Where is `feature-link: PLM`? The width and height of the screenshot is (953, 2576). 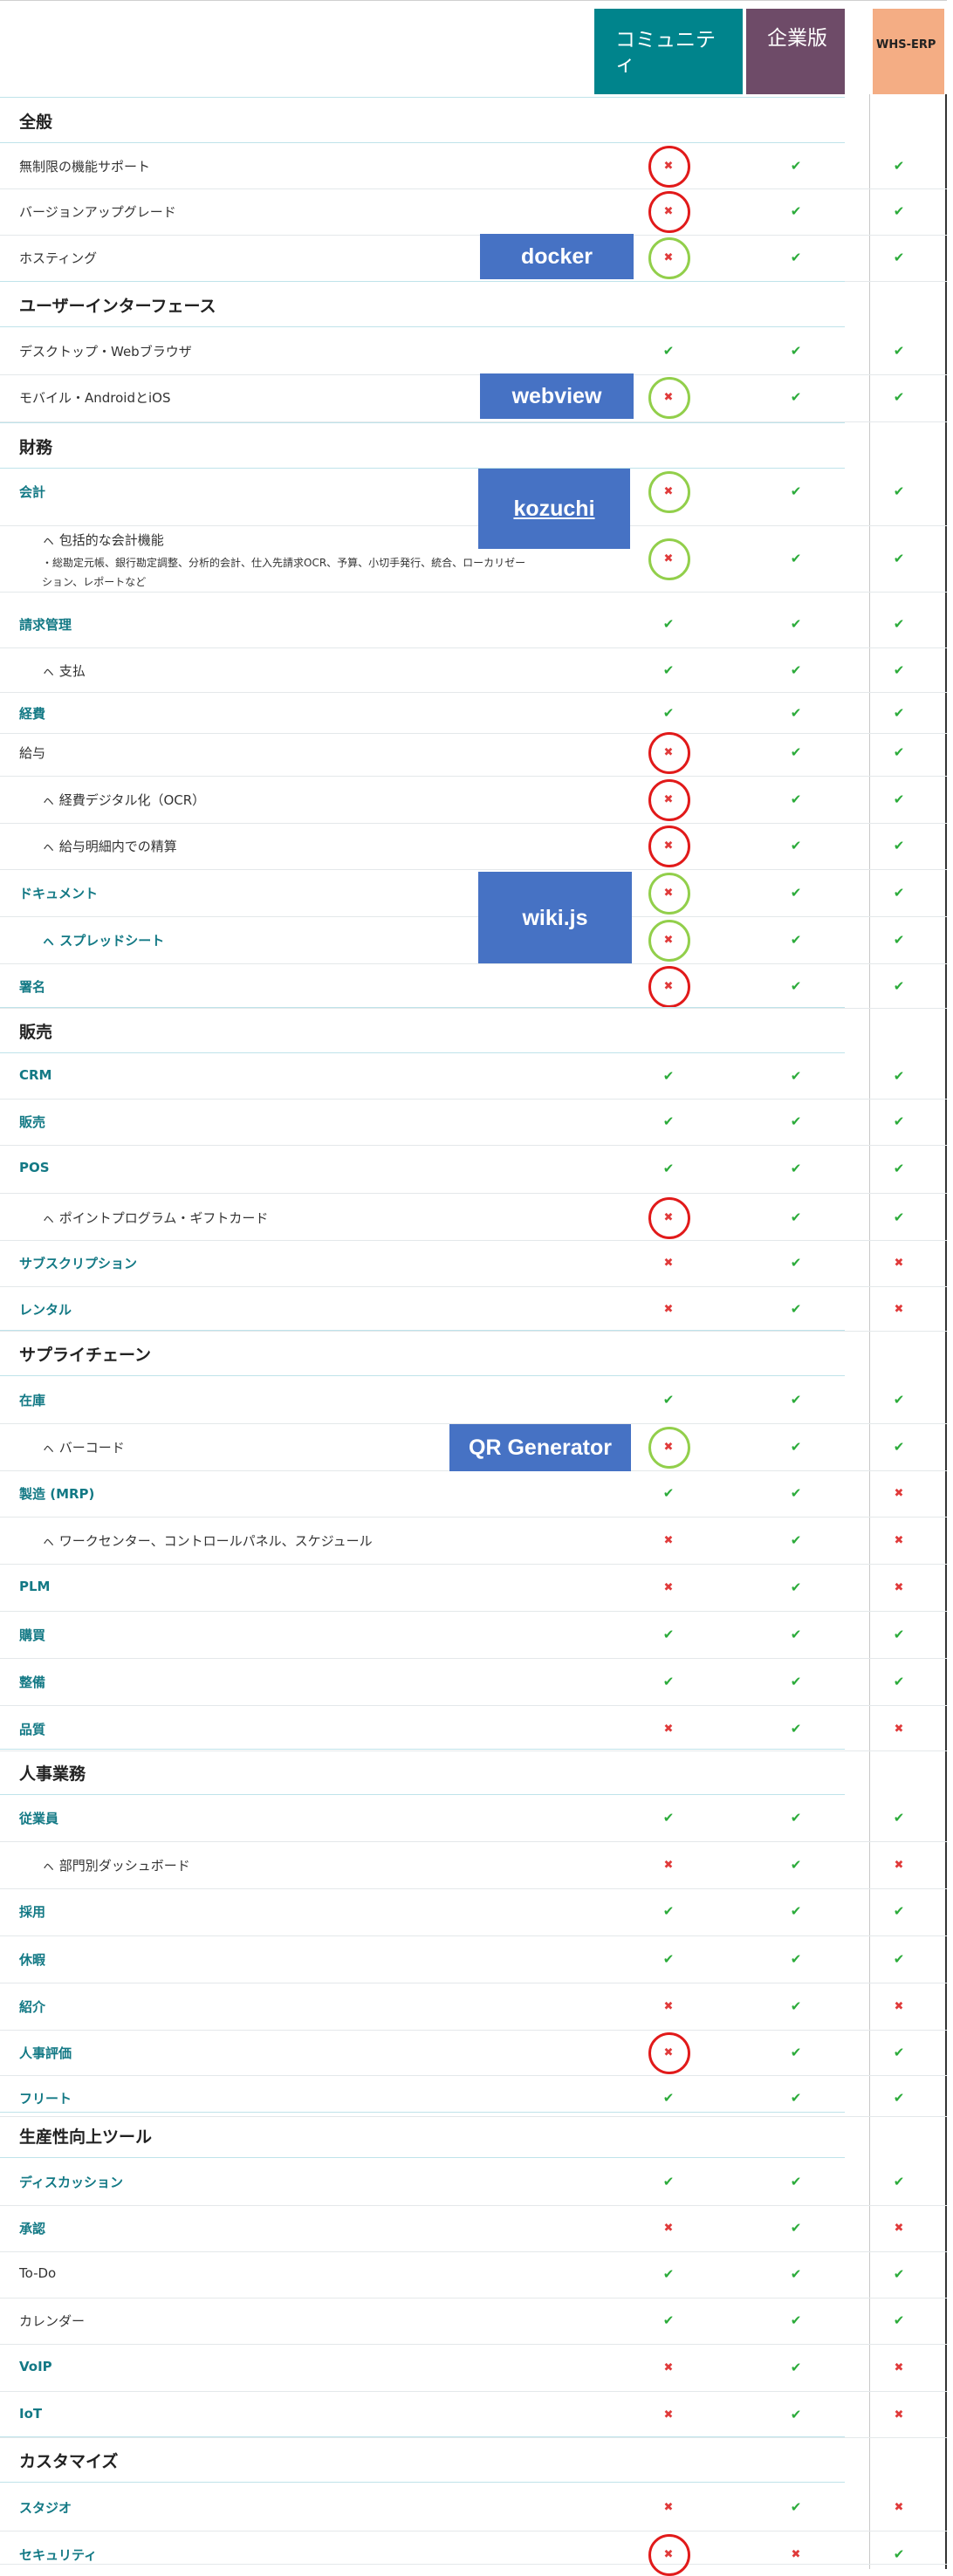 feature-link: PLM is located at coordinates (34, 1587).